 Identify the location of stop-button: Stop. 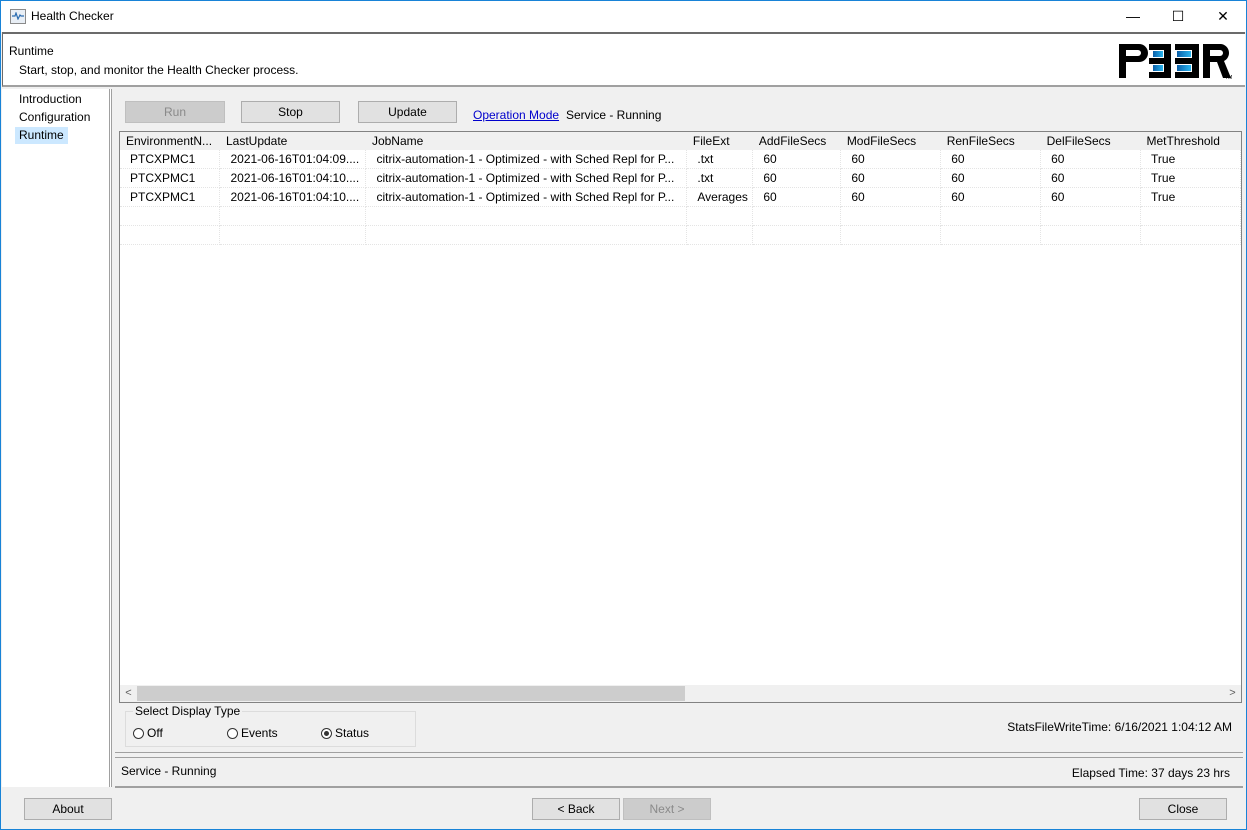
(290, 112).